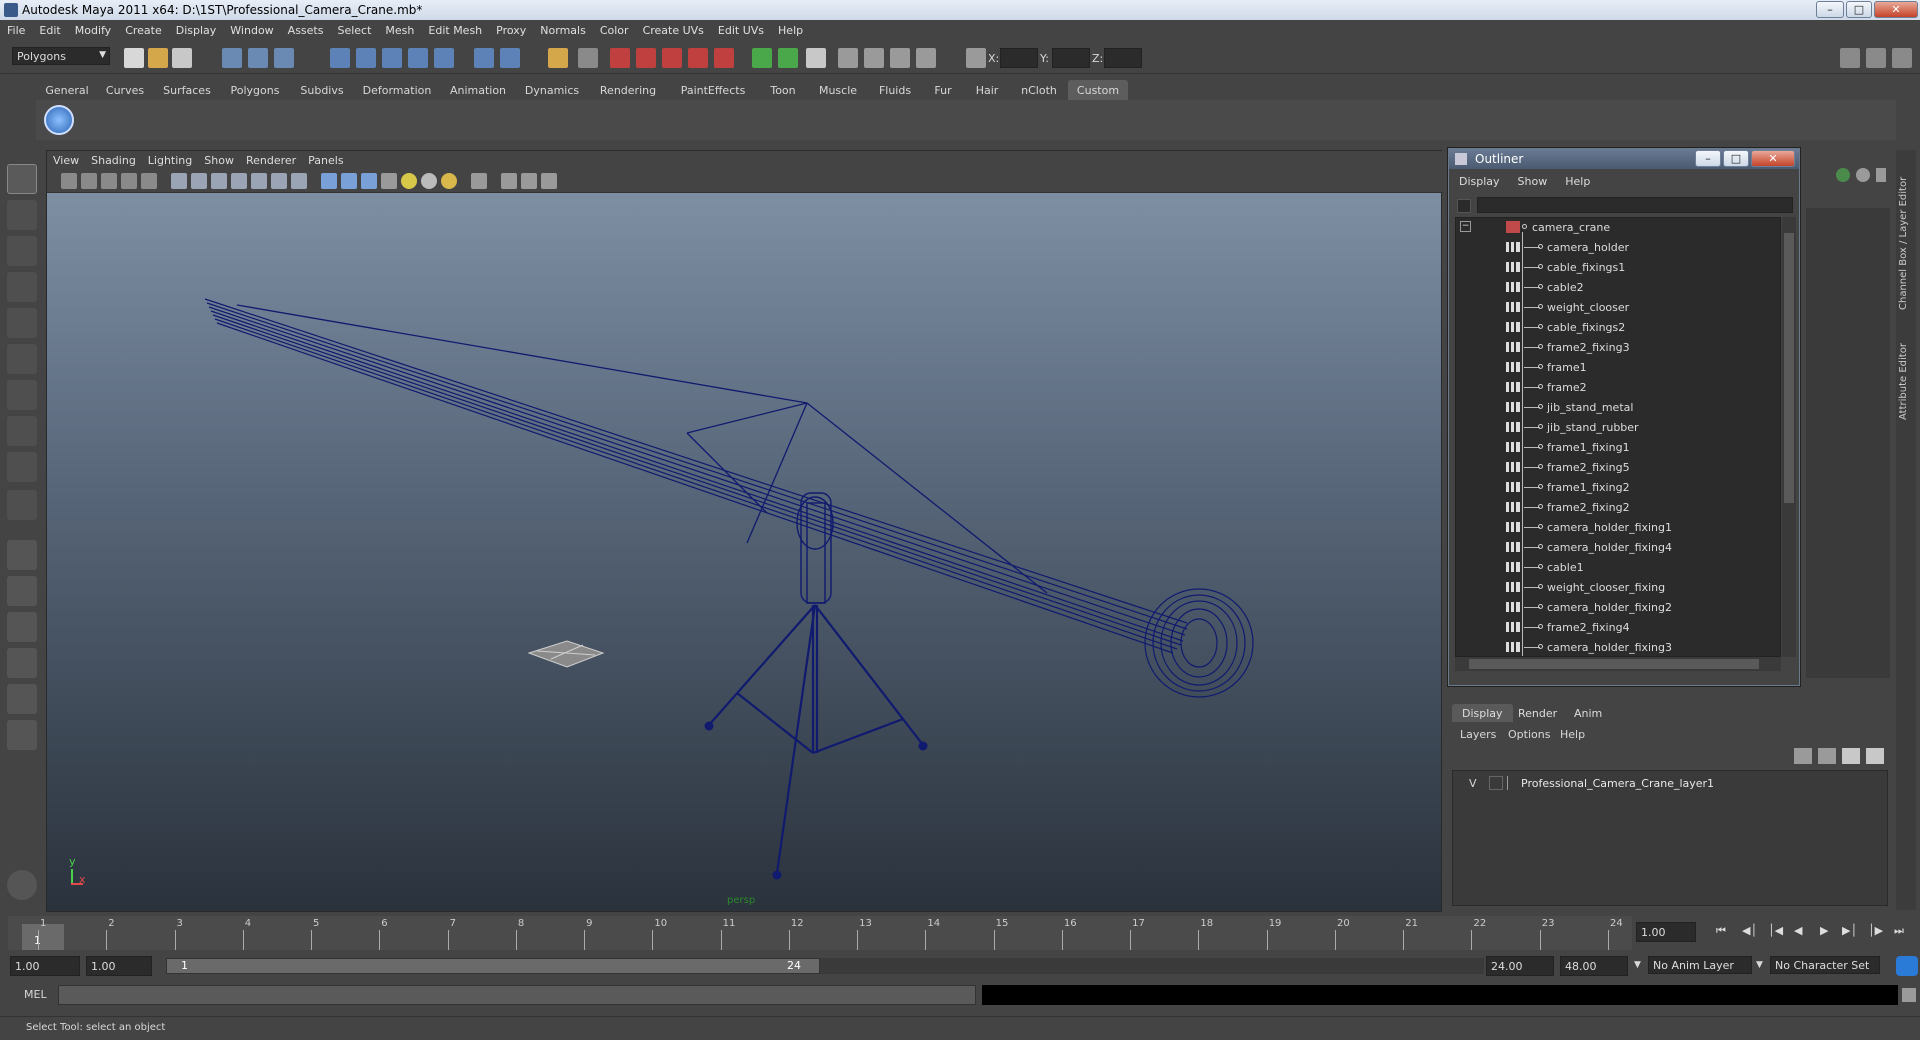 The image size is (1920, 1040). I want to click on selection-mask-icon, so click(588, 58).